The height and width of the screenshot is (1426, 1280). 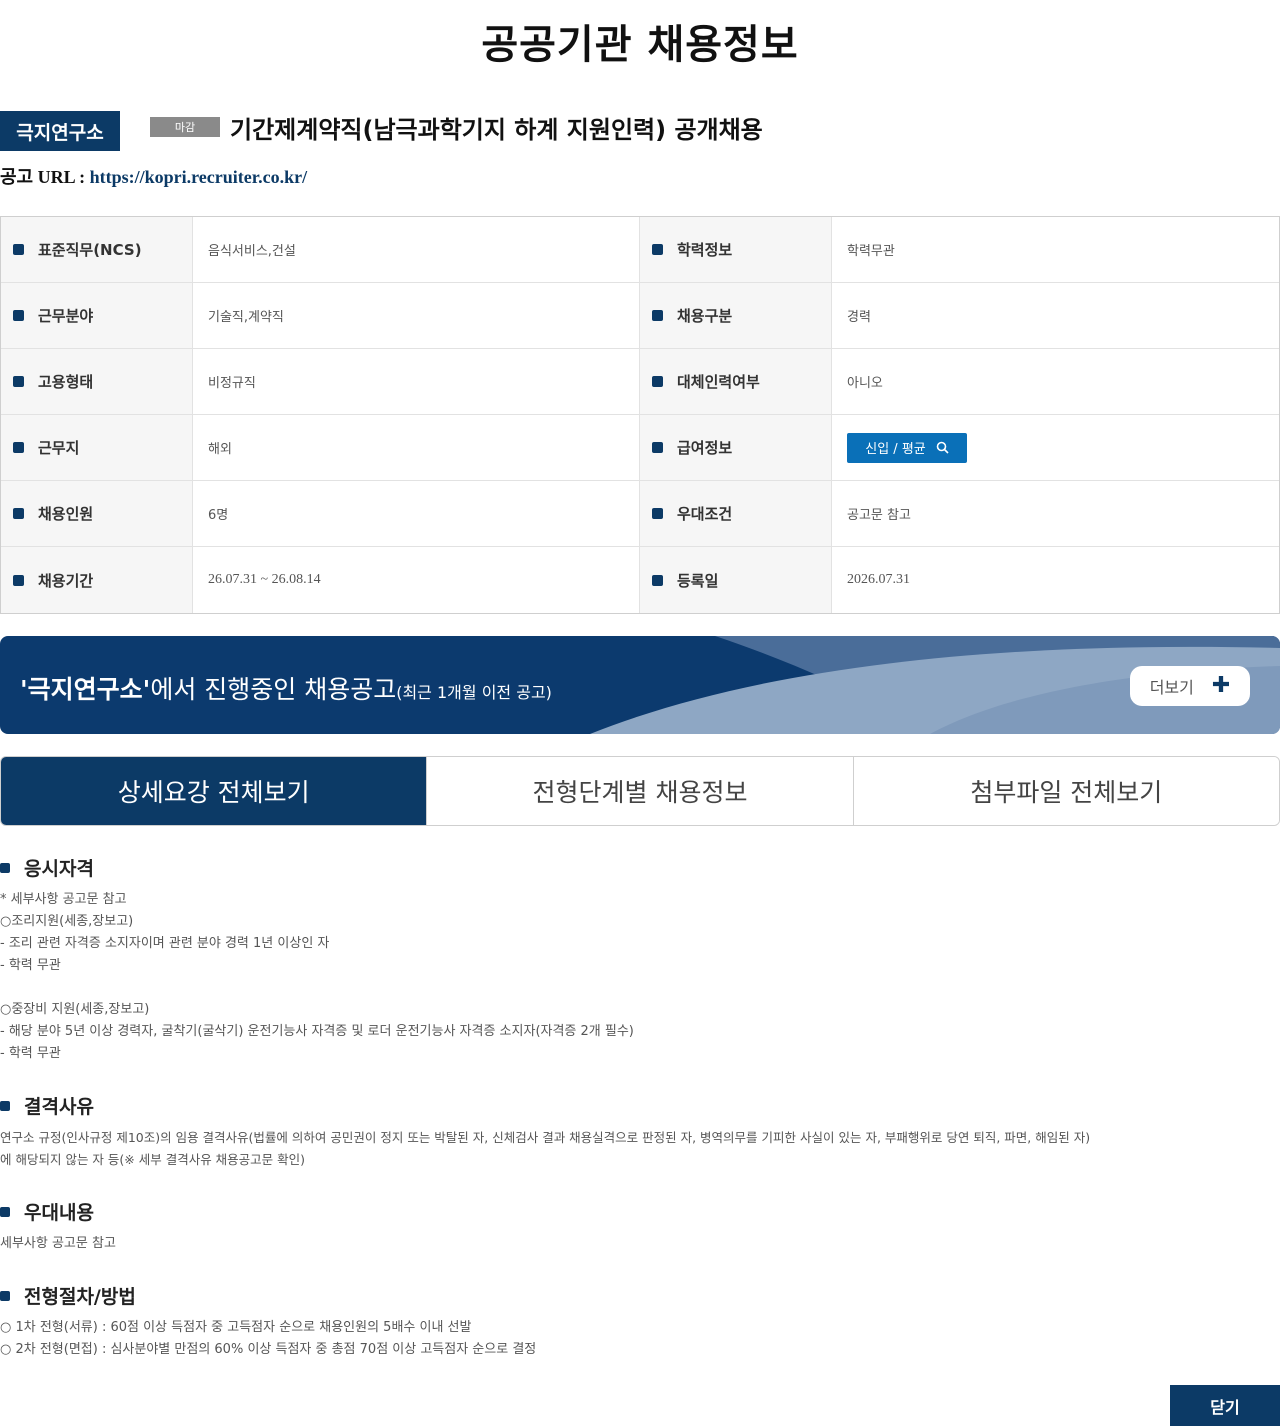 What do you see at coordinates (736, 580) in the screenshot?
I see `info-label: 등록일` at bounding box center [736, 580].